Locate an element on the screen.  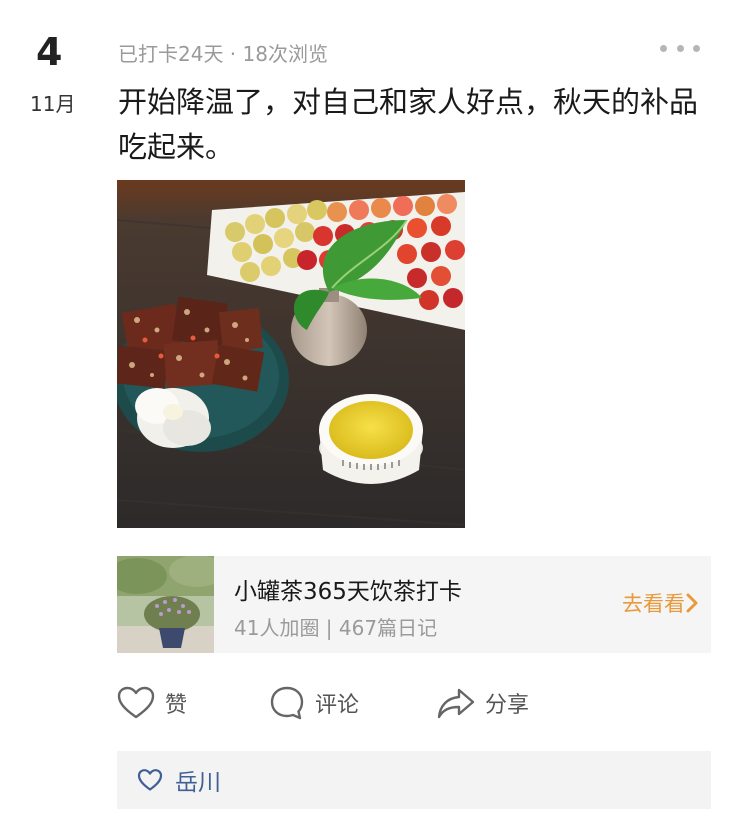
comment-bubble-icon is located at coordinates (287, 703).